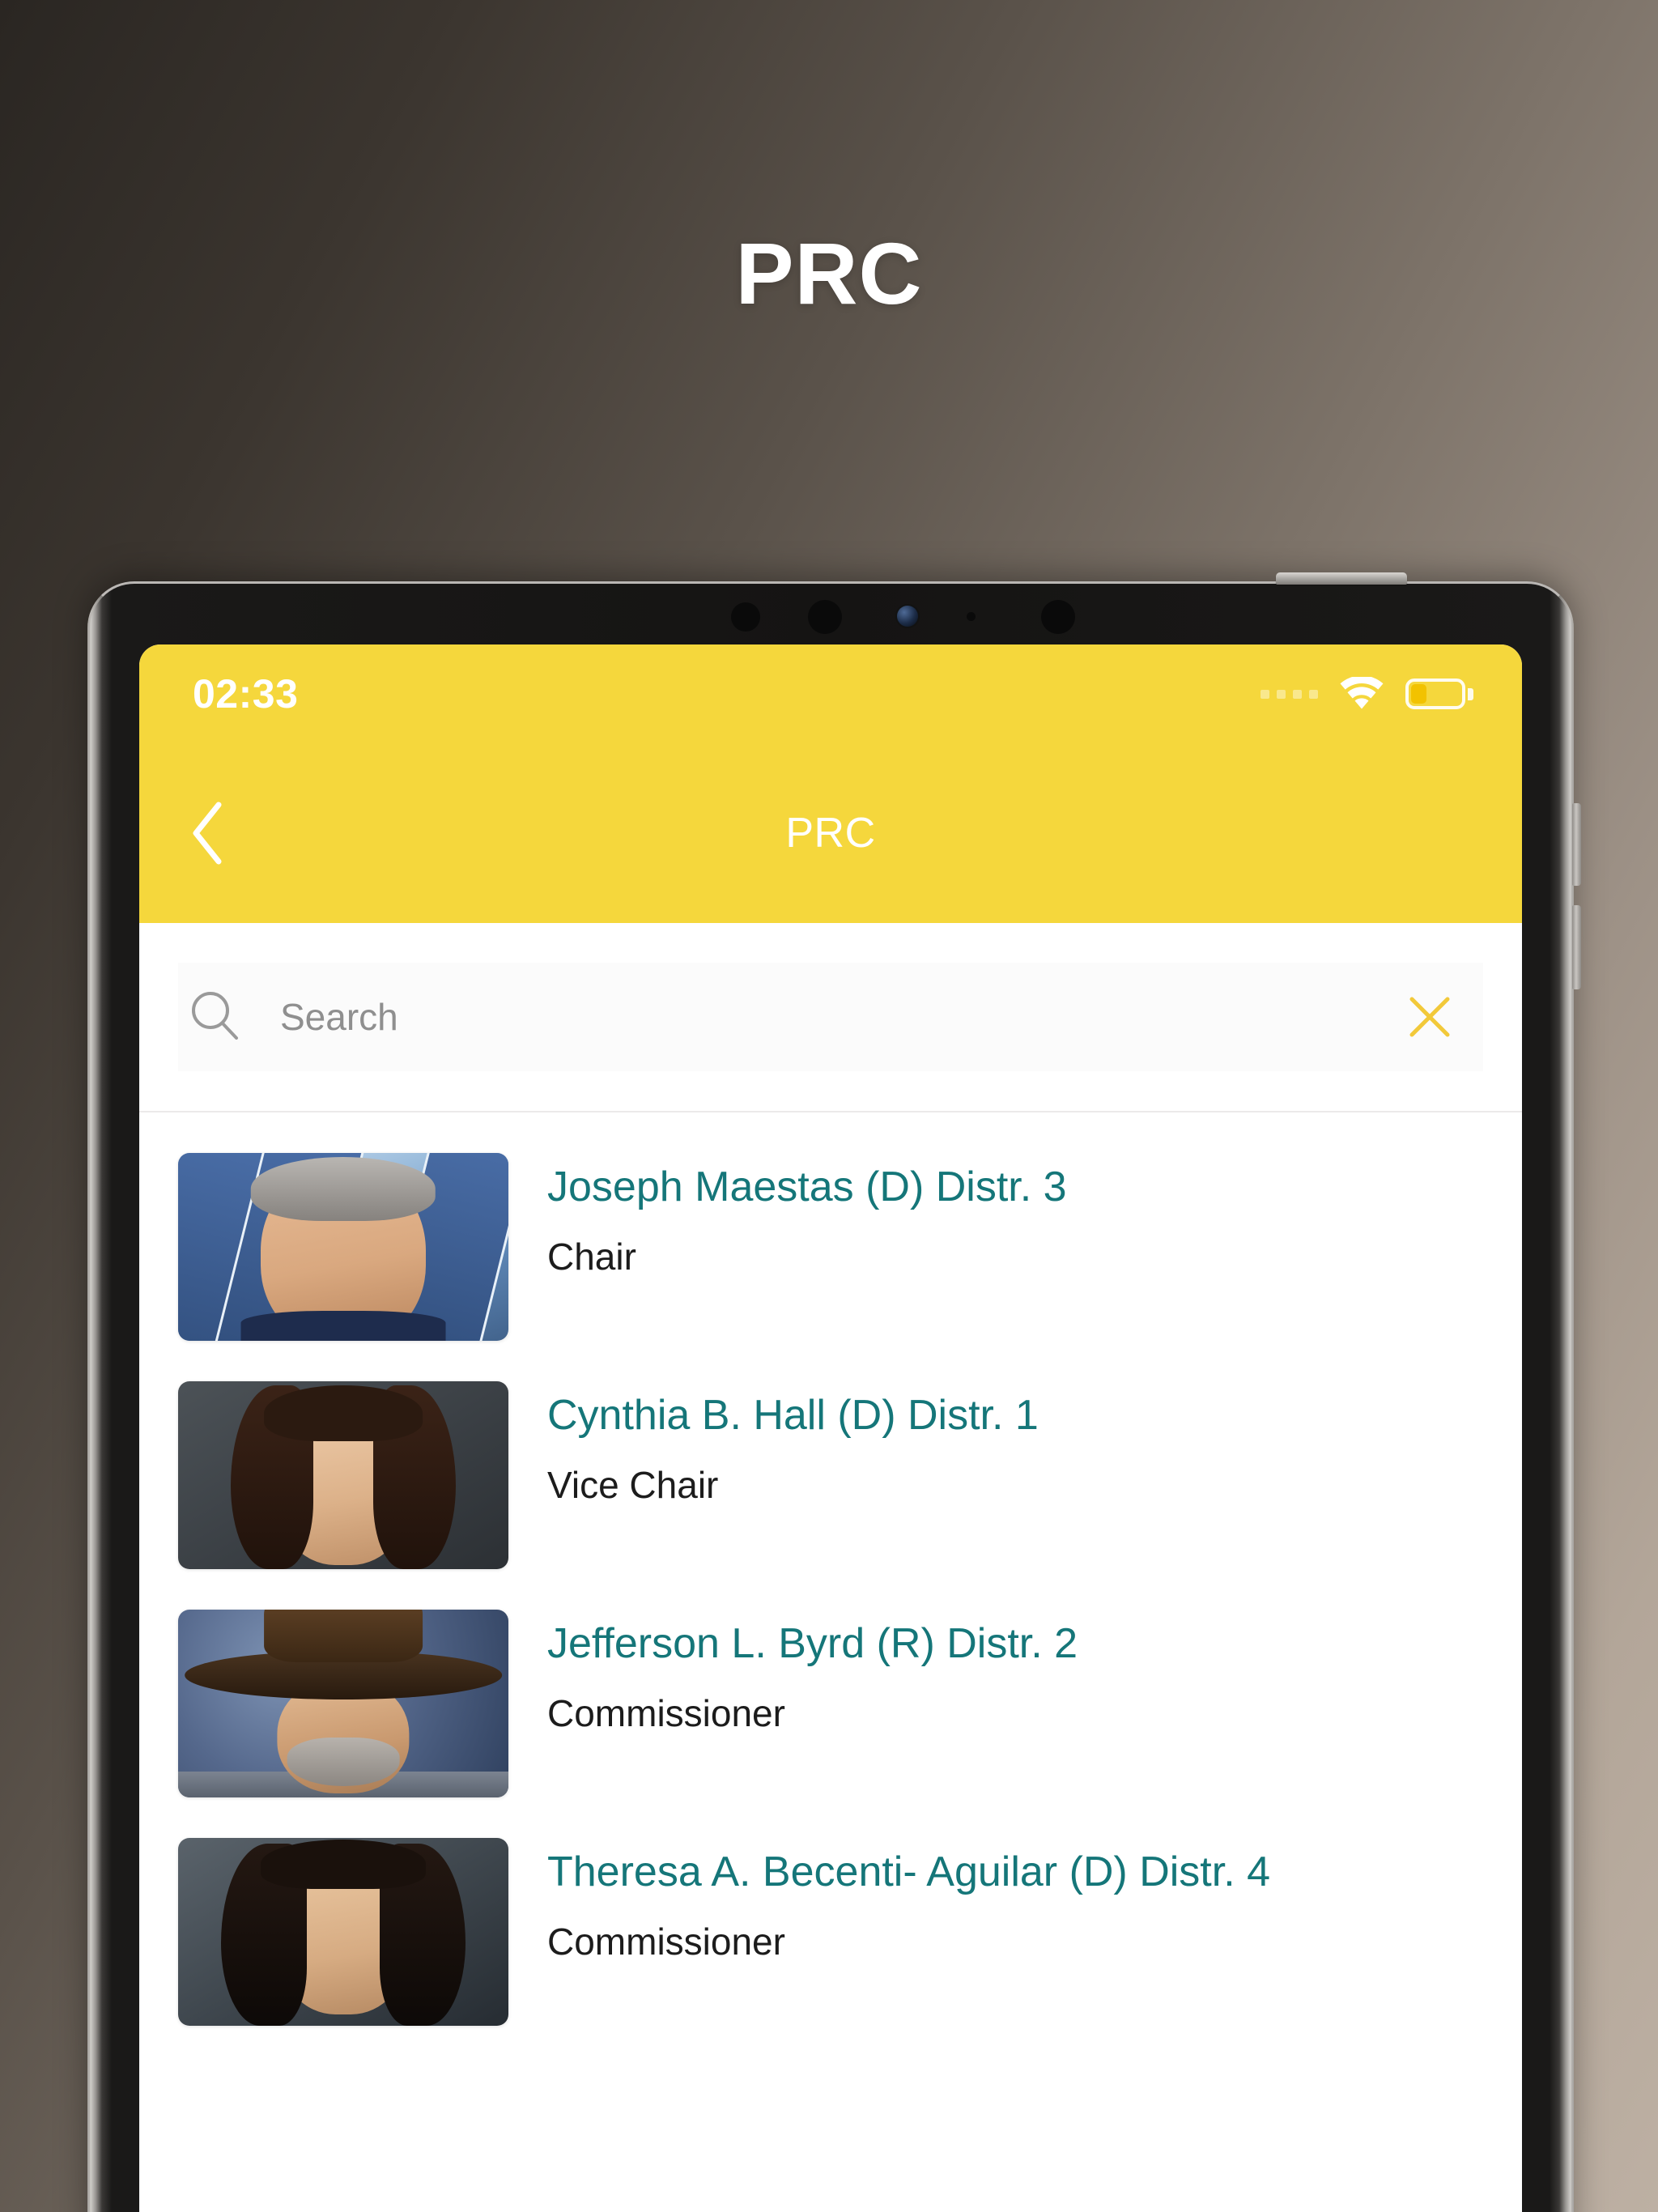 This screenshot has height=2212, width=1658. What do you see at coordinates (825, 617) in the screenshot?
I see `ambient-light-sensor-icon` at bounding box center [825, 617].